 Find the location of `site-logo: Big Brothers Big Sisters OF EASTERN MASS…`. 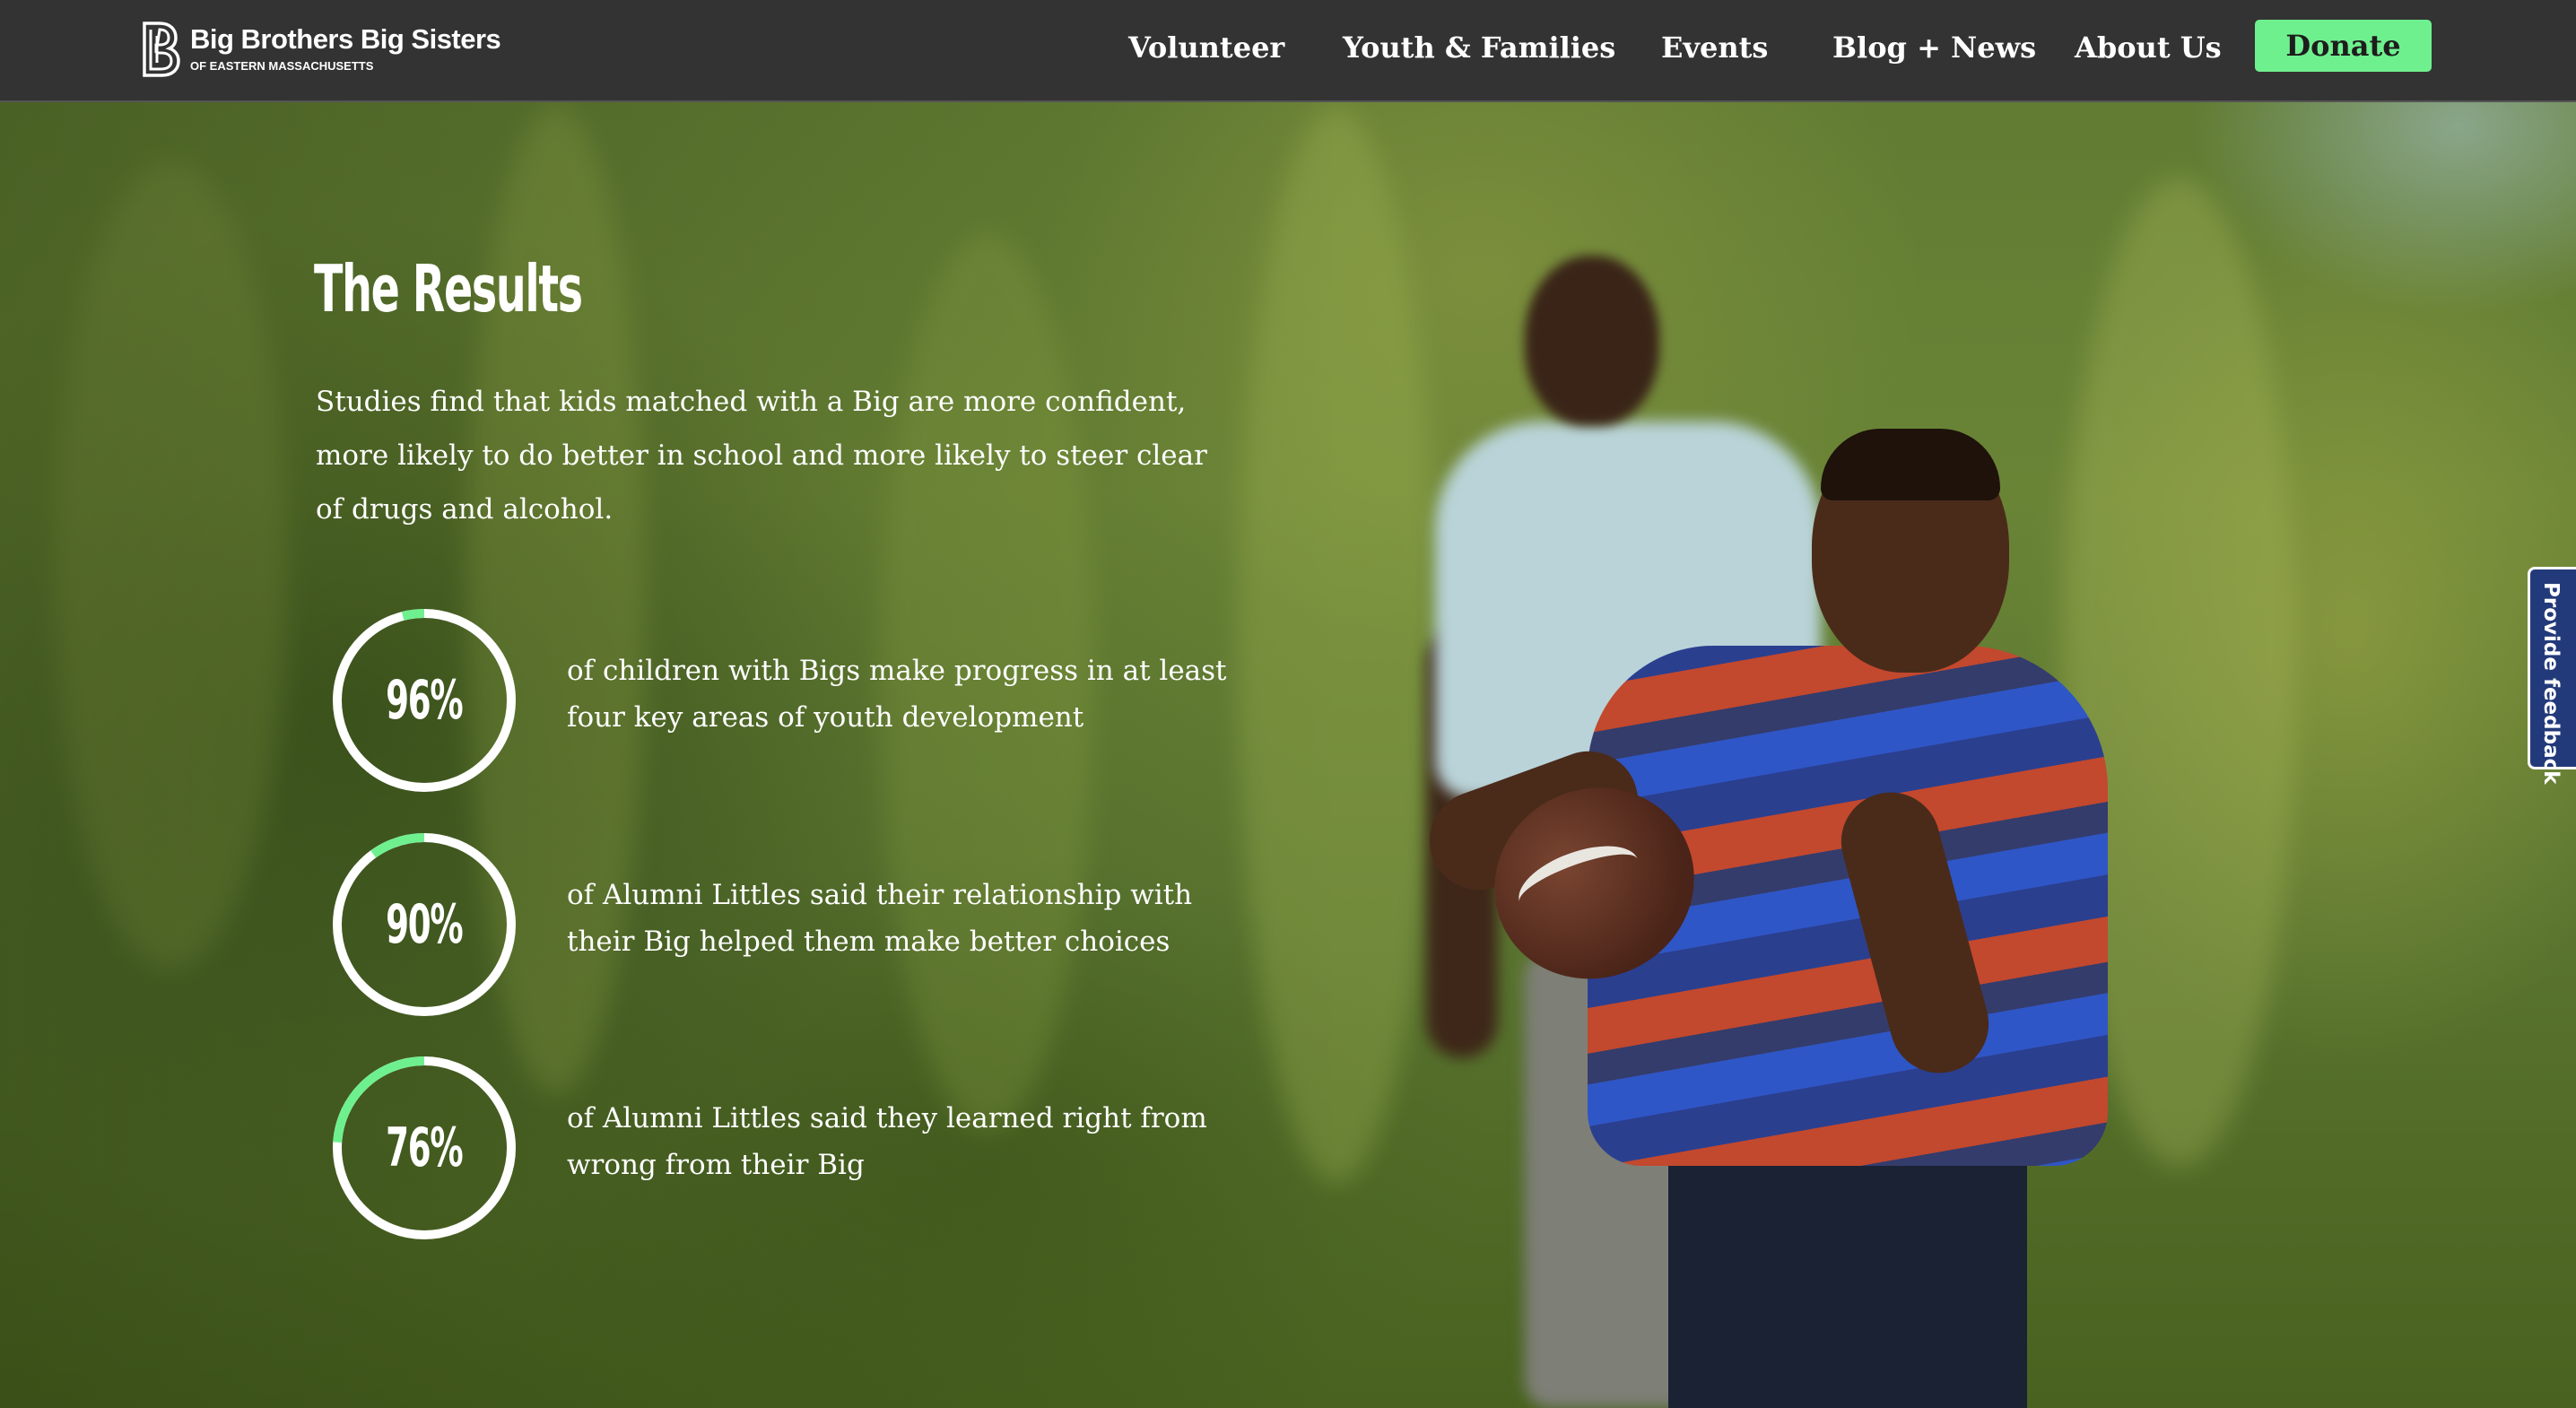

site-logo: Big Brothers Big Sisters OF EASTERN MASS… is located at coordinates (321, 50).